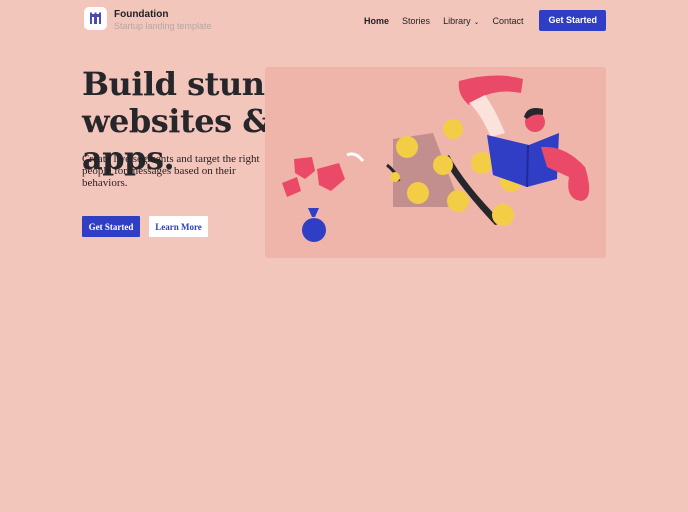 The image size is (688, 512). I want to click on white-stroke, so click(355, 157).